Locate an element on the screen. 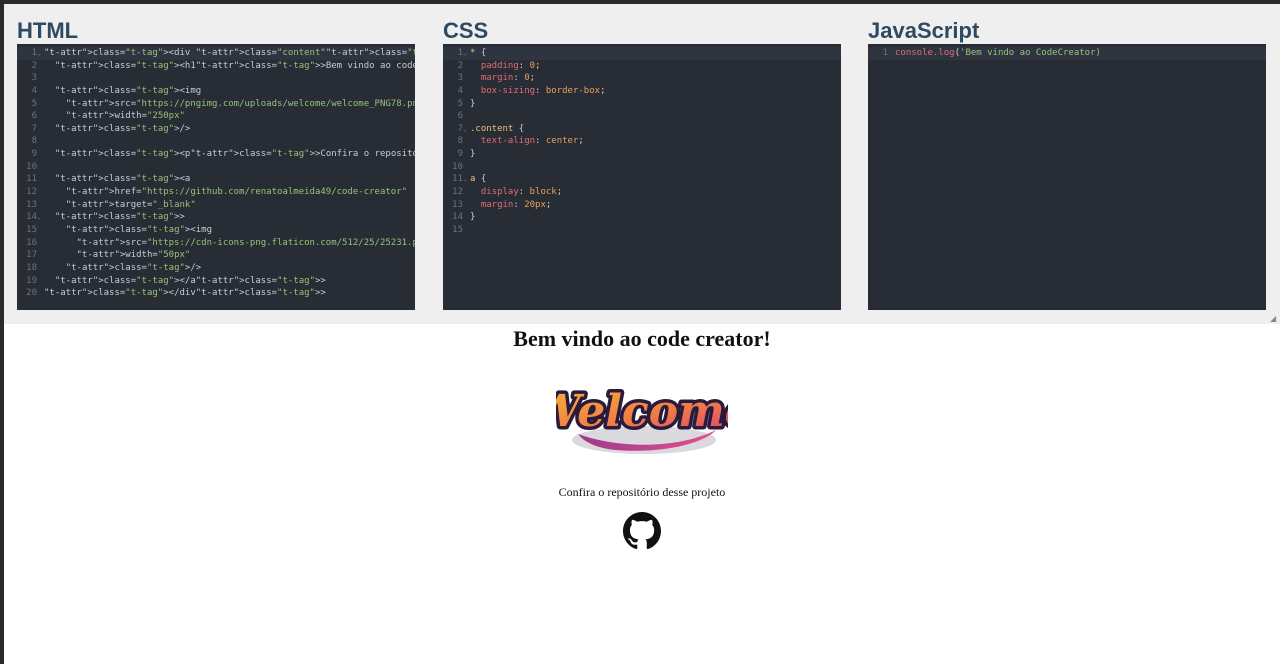 The height and width of the screenshot is (664, 1280). code-line: 11 "t-attr">class="t-tag"><a is located at coordinates (216, 179).